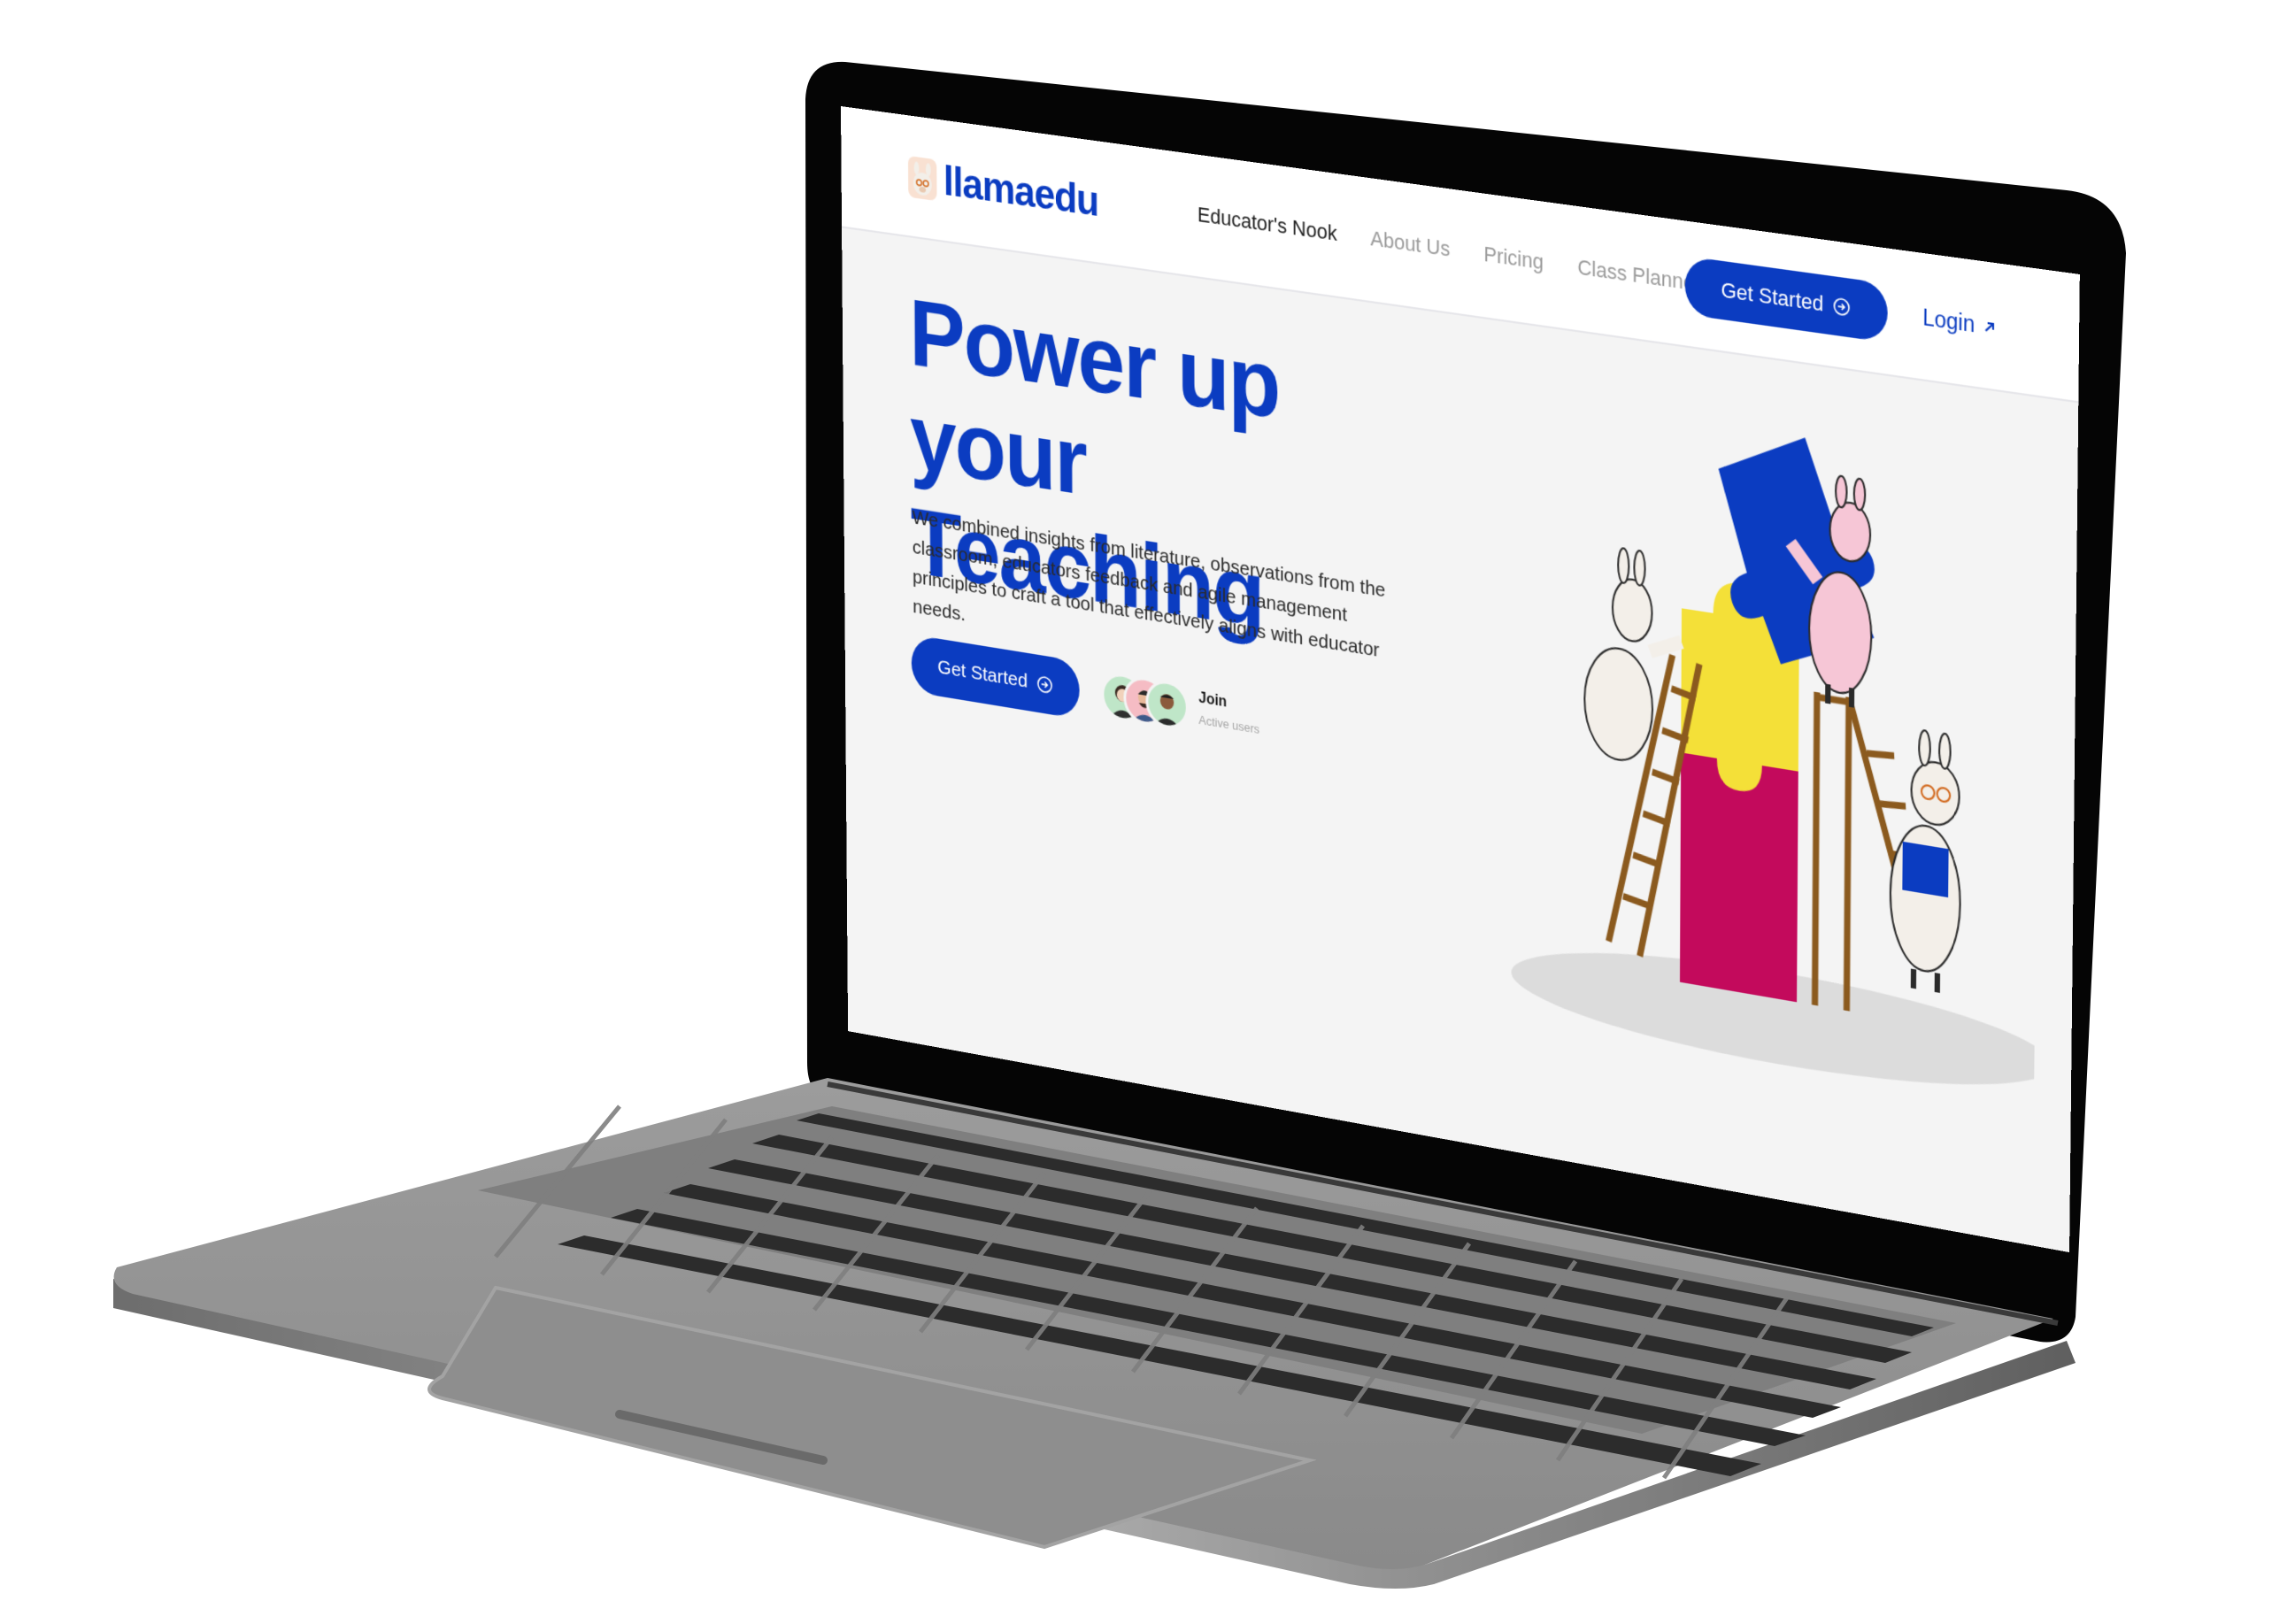  What do you see at coordinates (922, 179) in the screenshot?
I see `llama-logo-icon` at bounding box center [922, 179].